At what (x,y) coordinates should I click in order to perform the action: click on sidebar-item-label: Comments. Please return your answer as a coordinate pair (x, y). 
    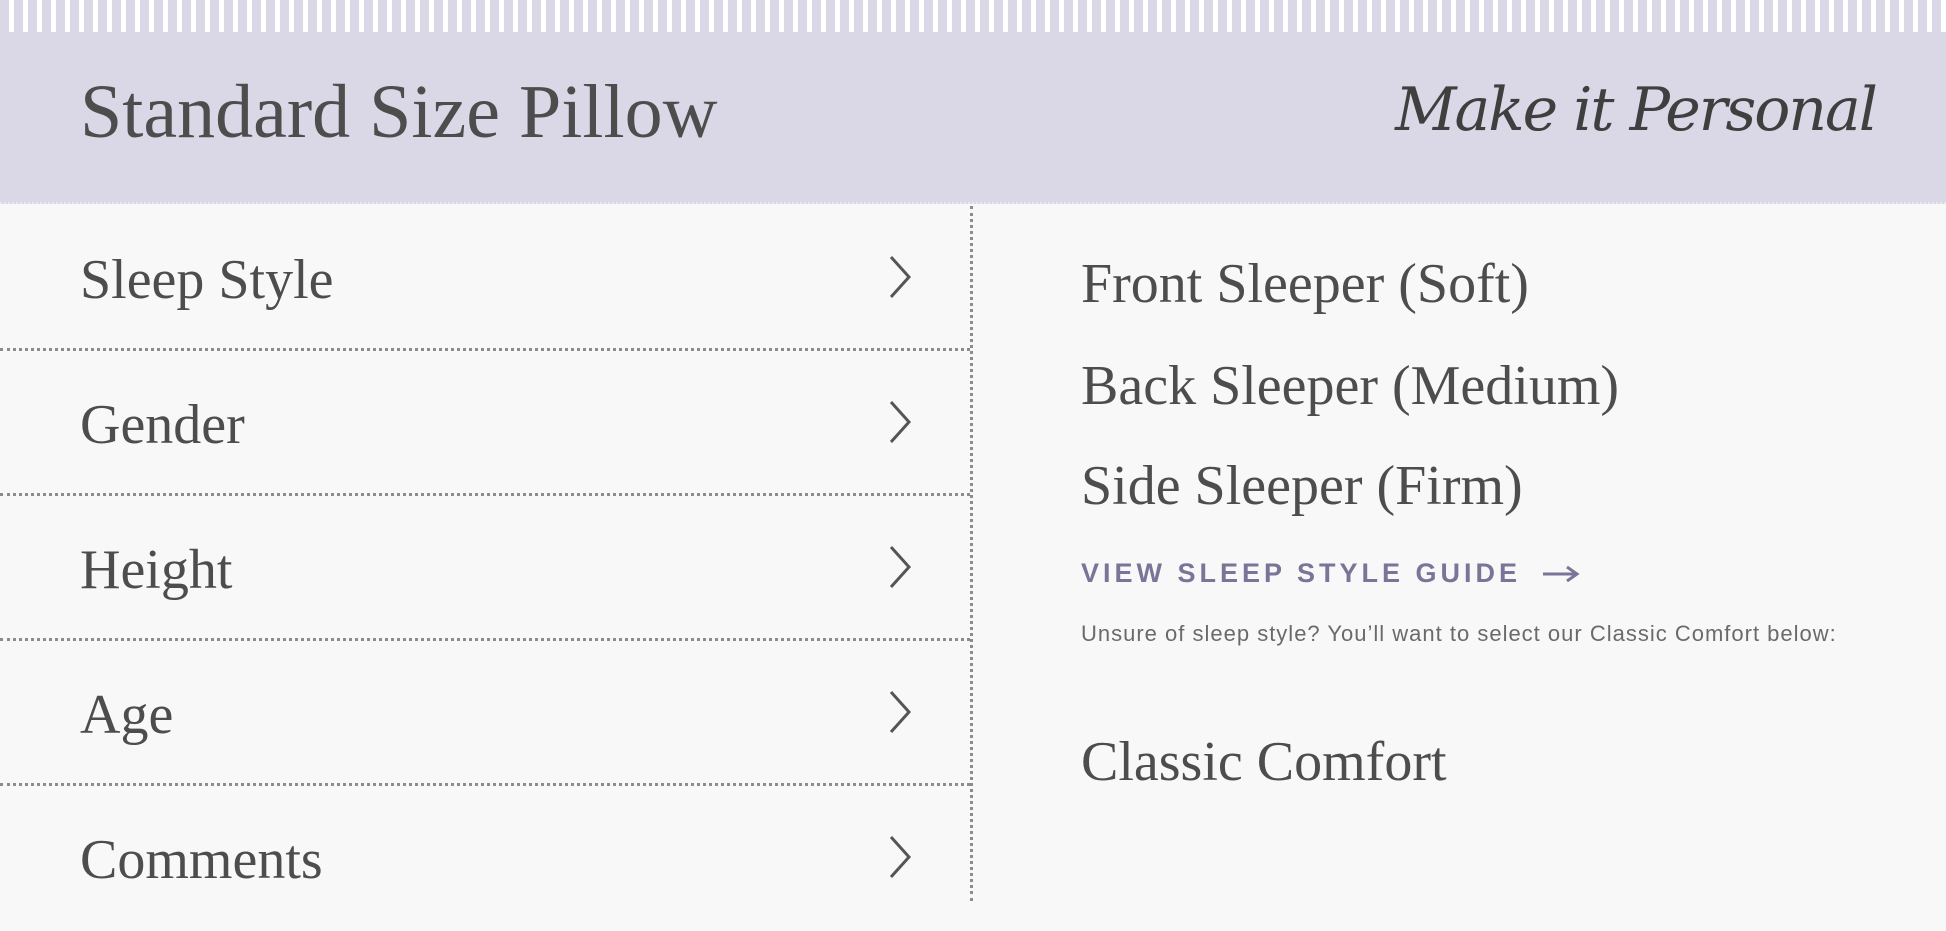
    Looking at the image, I should click on (201, 860).